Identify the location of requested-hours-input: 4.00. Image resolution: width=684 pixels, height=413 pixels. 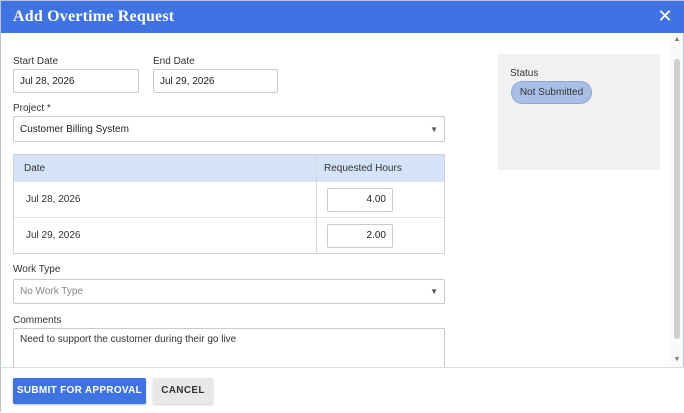
(360, 200).